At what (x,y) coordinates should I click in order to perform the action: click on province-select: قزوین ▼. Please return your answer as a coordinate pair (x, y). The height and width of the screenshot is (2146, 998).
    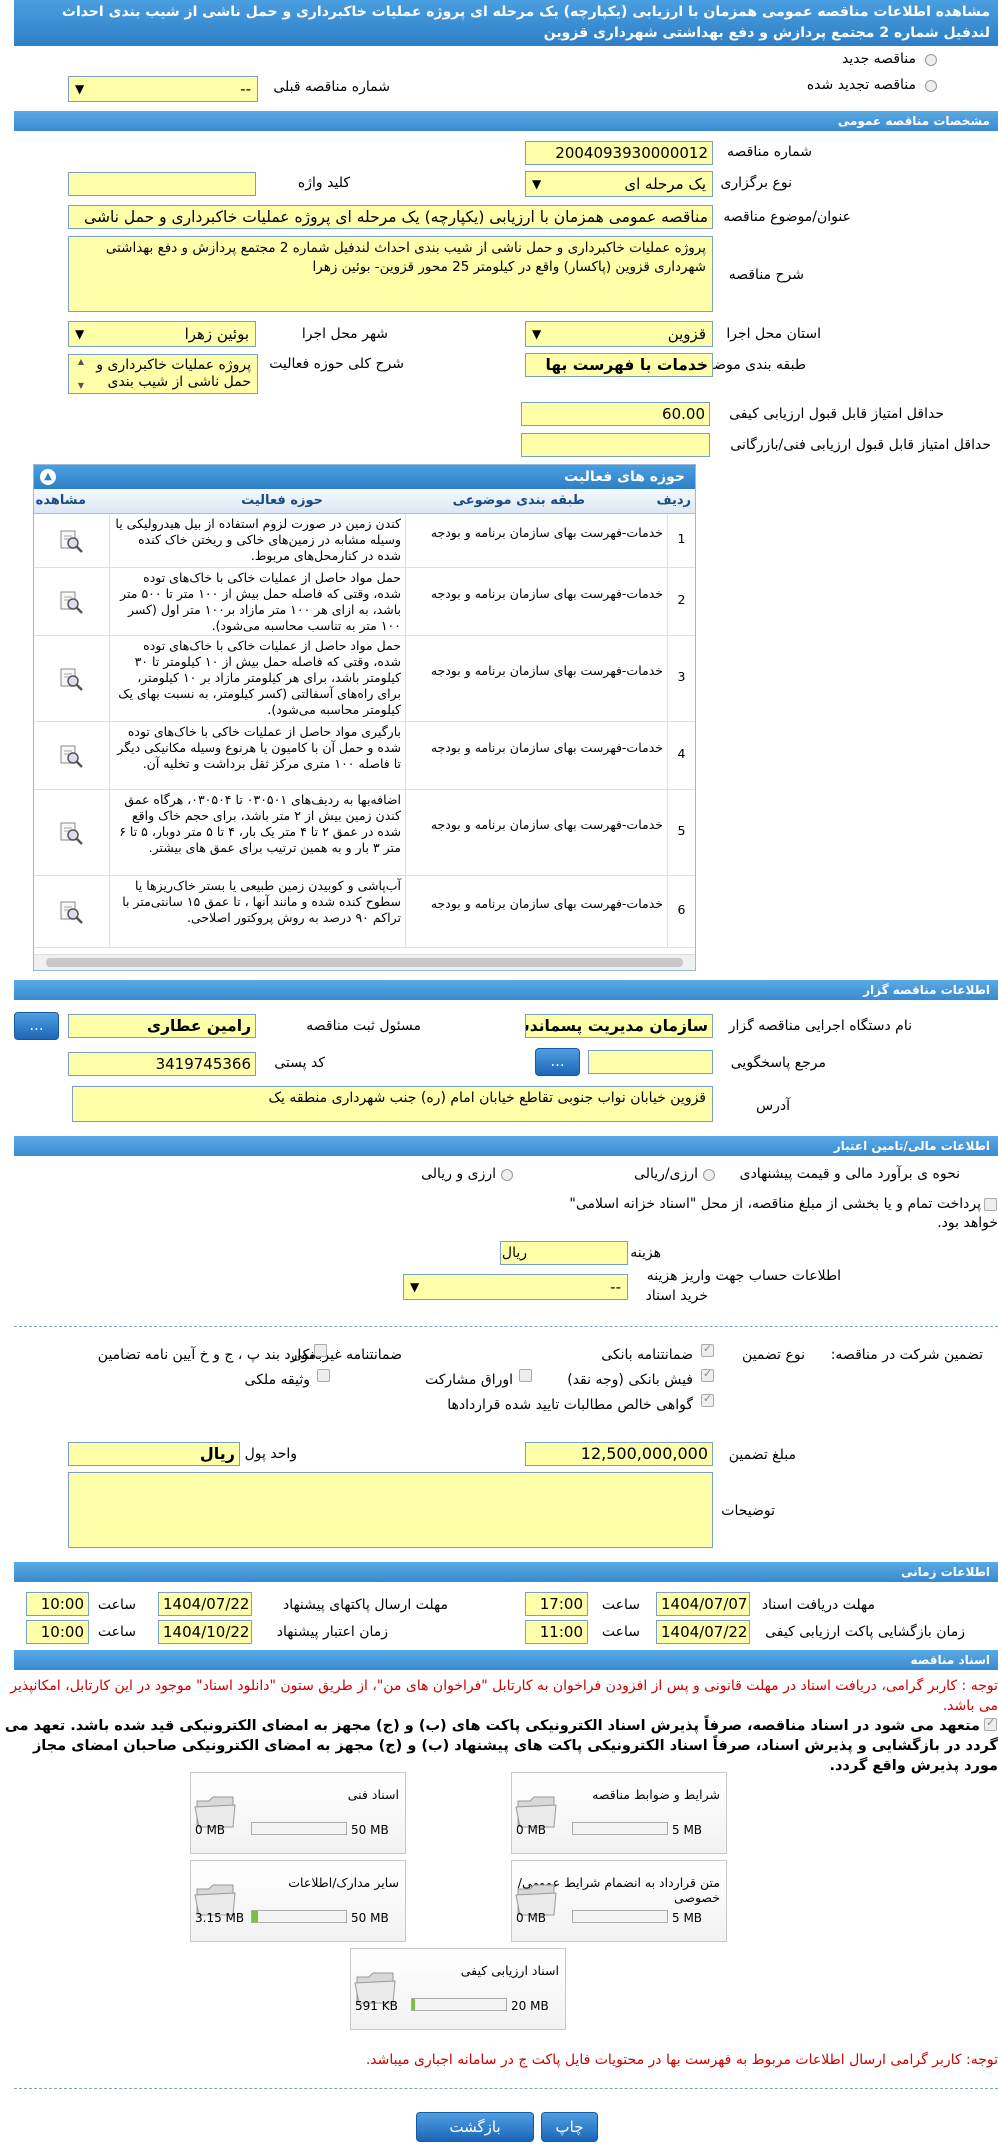
    Looking at the image, I should click on (619, 334).